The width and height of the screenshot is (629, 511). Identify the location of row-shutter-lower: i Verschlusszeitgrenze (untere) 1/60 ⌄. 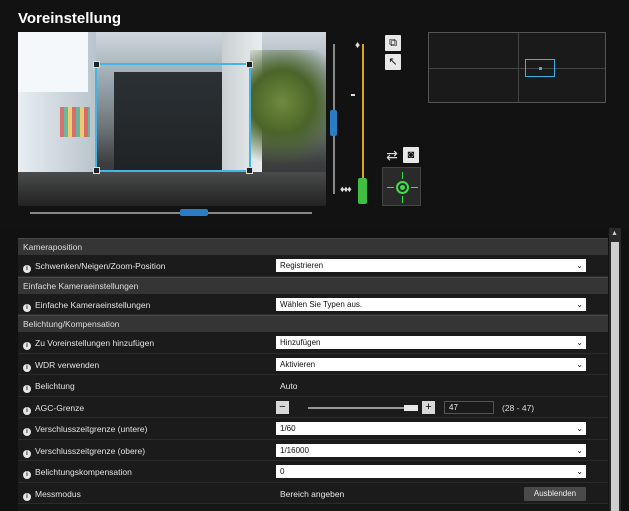
(313, 429).